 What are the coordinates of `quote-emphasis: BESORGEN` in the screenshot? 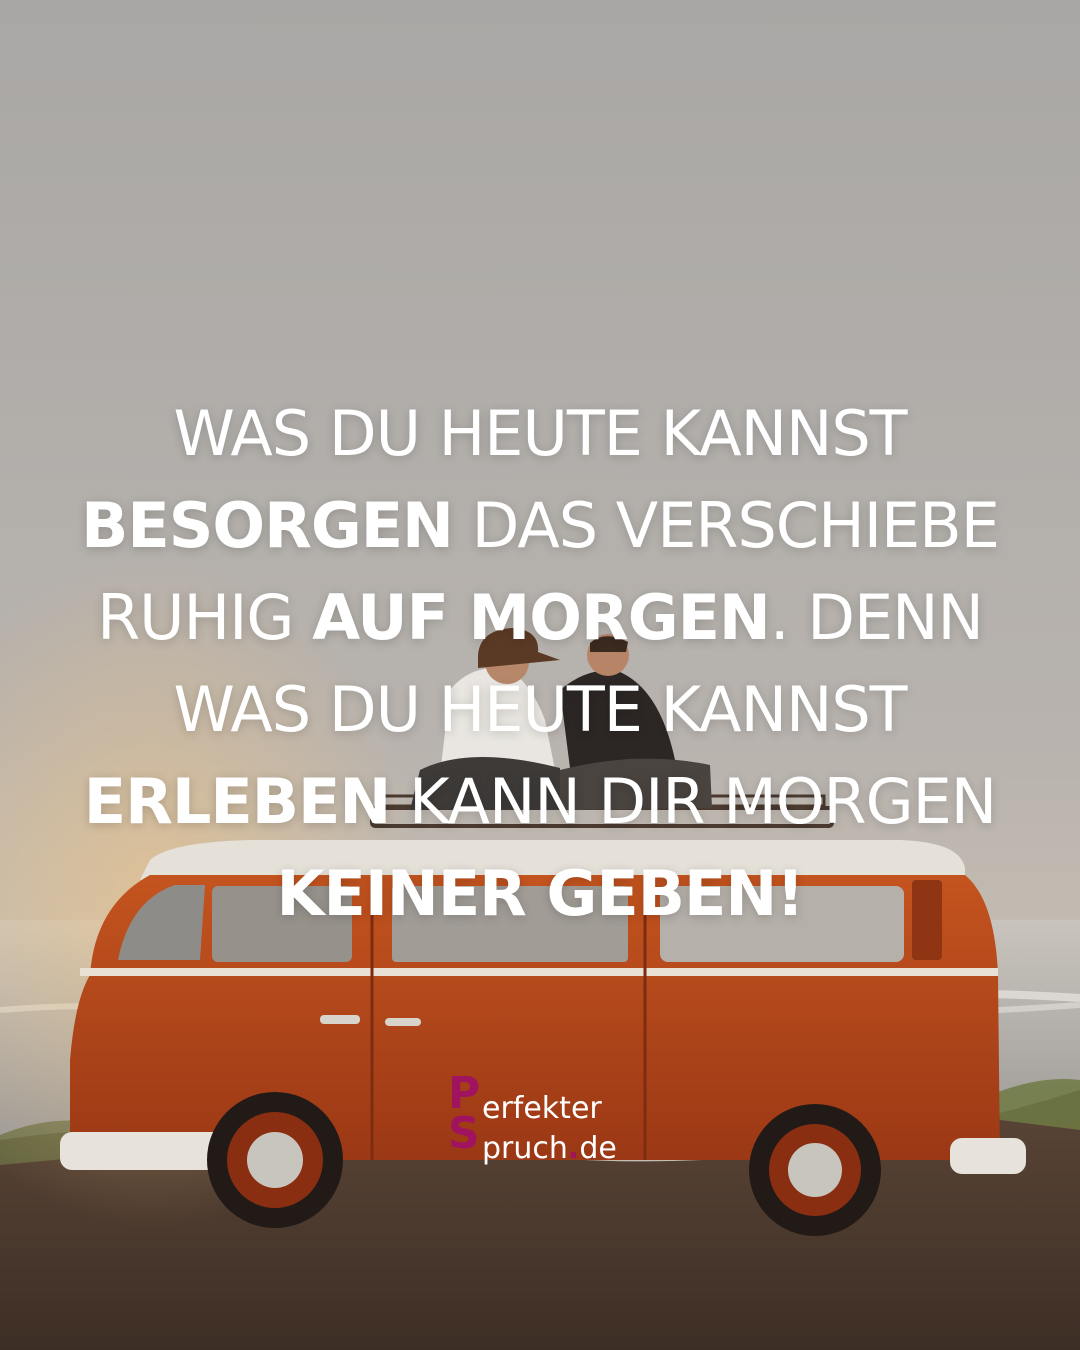 It's located at (267, 525).